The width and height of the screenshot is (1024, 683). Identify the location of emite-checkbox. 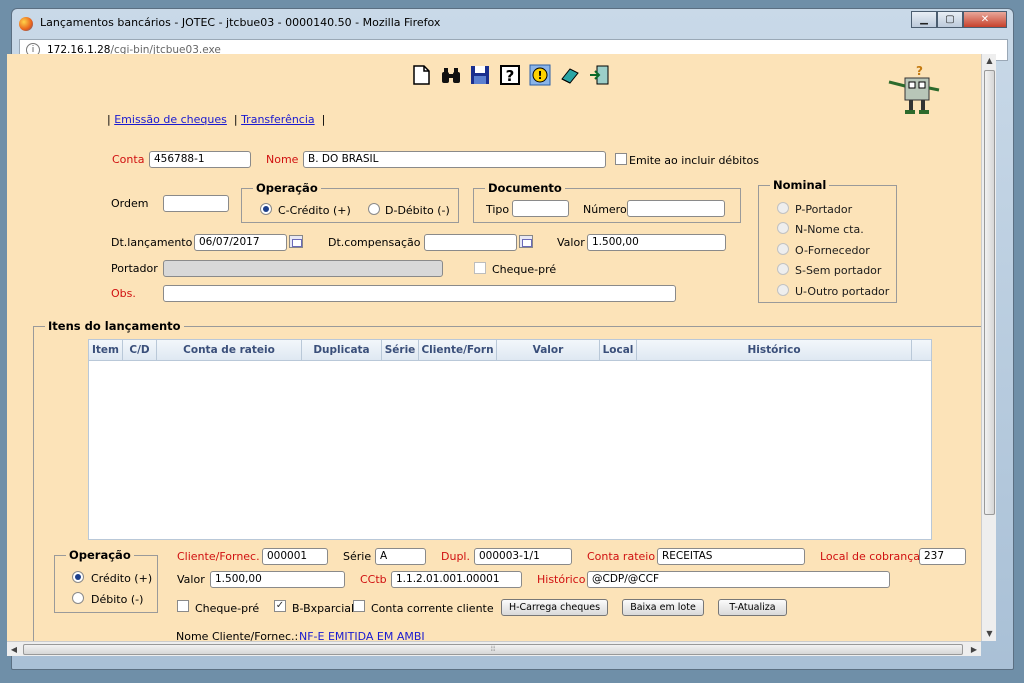
(621, 159).